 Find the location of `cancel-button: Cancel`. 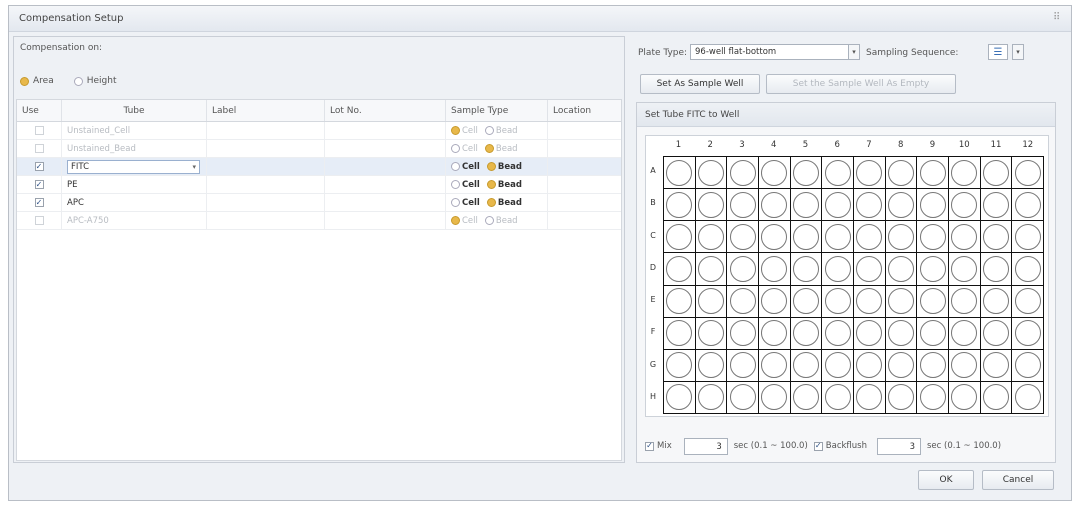

cancel-button: Cancel is located at coordinates (1018, 480).